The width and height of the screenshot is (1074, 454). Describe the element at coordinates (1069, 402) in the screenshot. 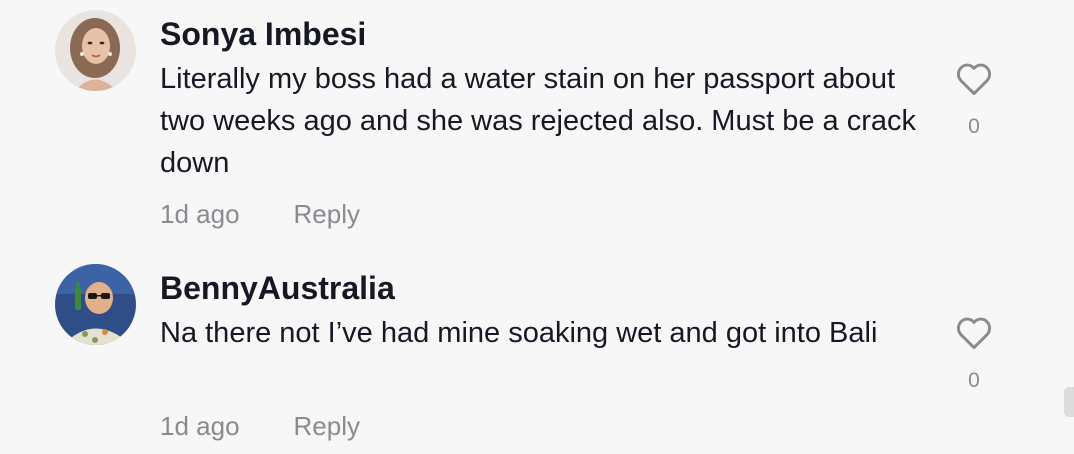

I see `scrollbar` at that location.